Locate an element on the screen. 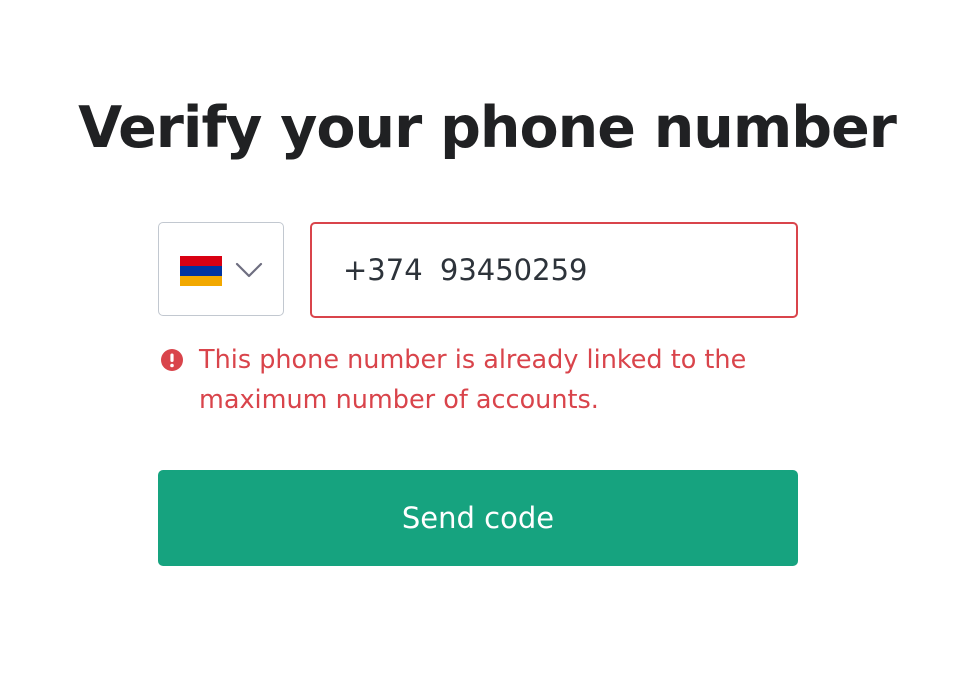 The height and width of the screenshot is (690, 974). send-code-button: Send code is located at coordinates (478, 518).